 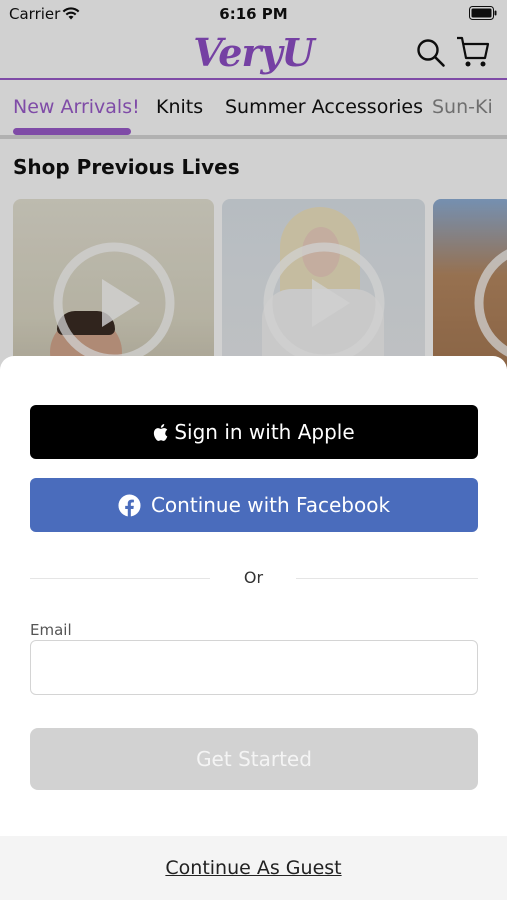 I want to click on continue-with-facebook-button: Continue with Facebook, so click(x=254, y=505).